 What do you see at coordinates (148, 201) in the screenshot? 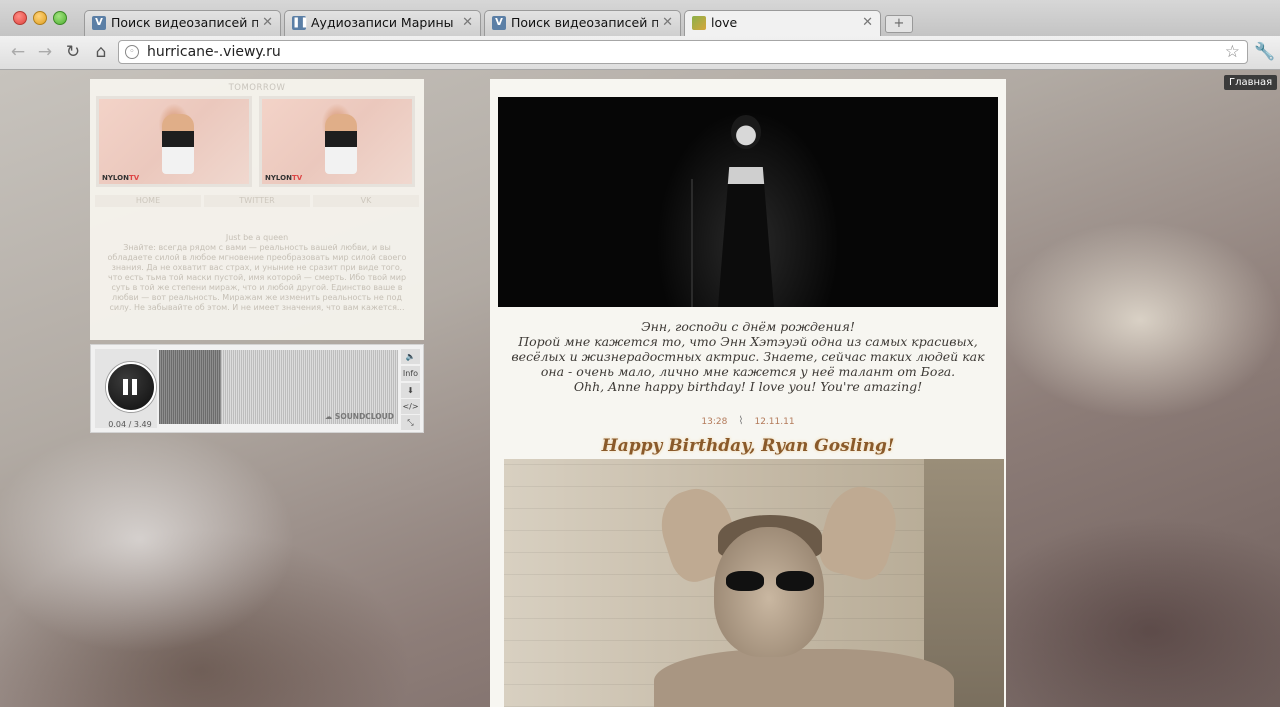
I see `nav-home-link: HOME` at bounding box center [148, 201].